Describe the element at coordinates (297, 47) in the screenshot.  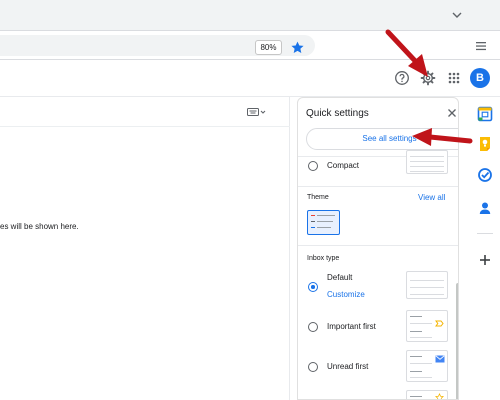
I see `star-icon` at that location.